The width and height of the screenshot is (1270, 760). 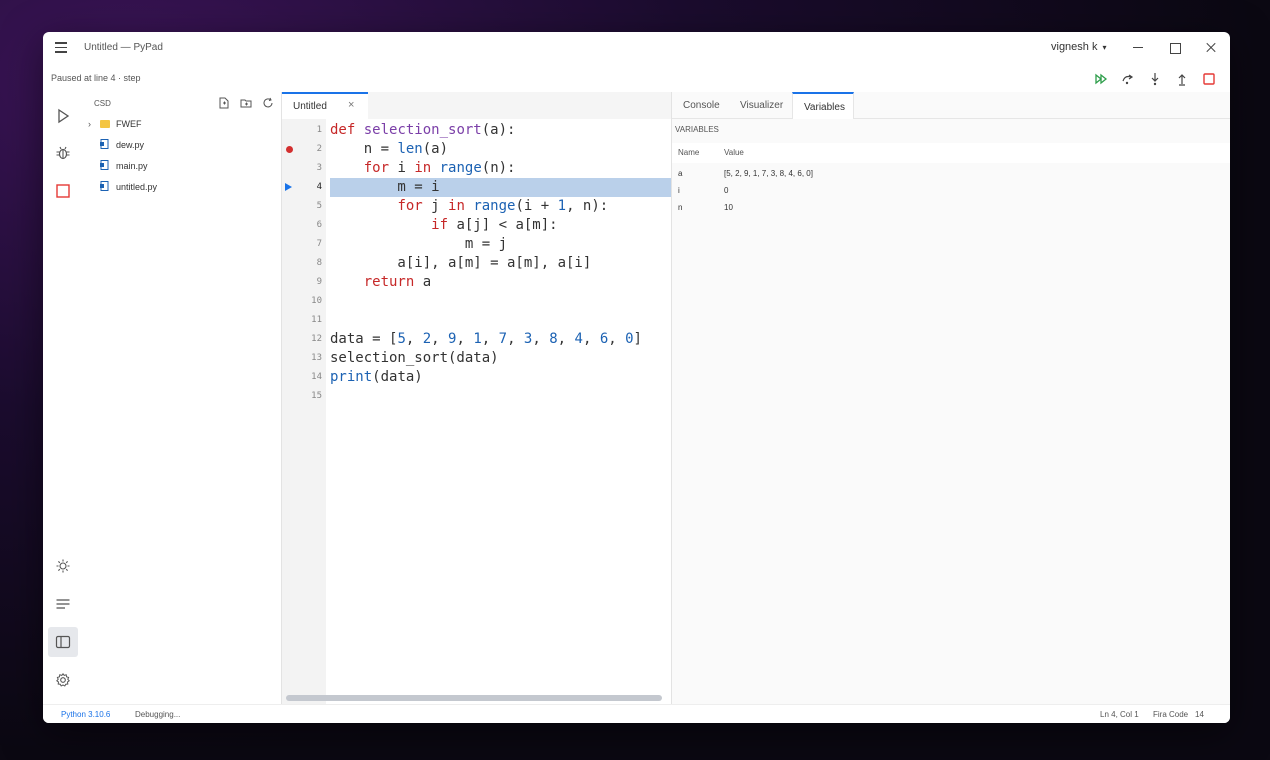 What do you see at coordinates (951, 153) in the screenshot?
I see `variables-table-header: Name Value` at bounding box center [951, 153].